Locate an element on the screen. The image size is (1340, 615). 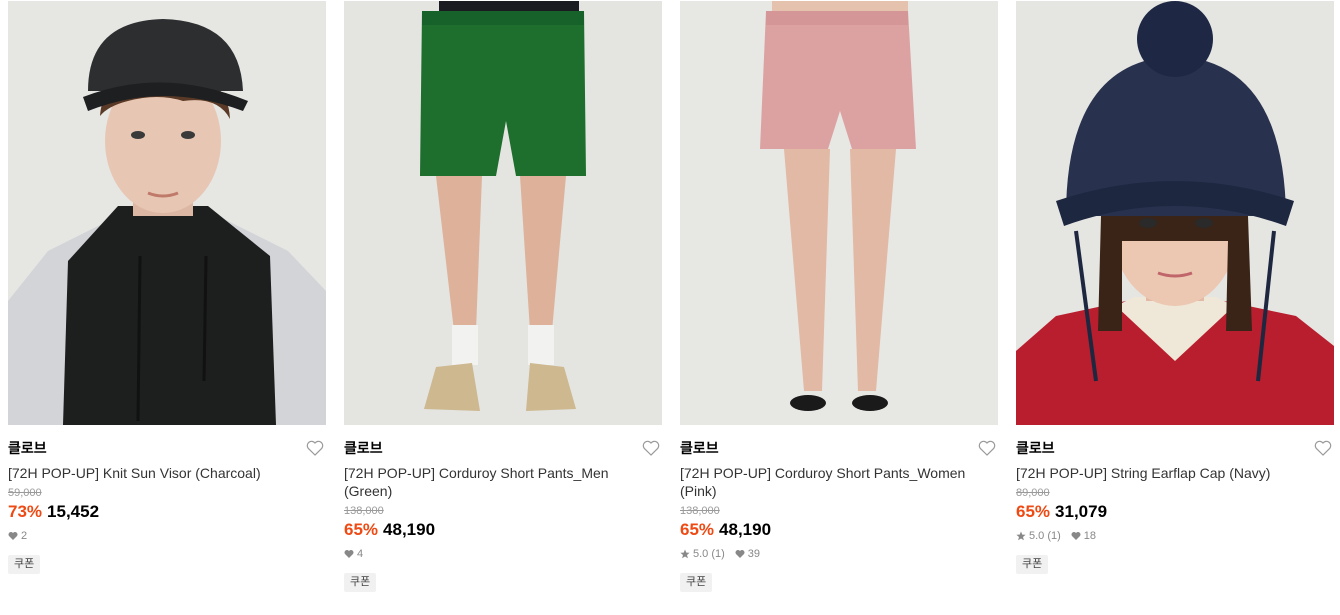
likes-count: 4 is located at coordinates (360, 554).